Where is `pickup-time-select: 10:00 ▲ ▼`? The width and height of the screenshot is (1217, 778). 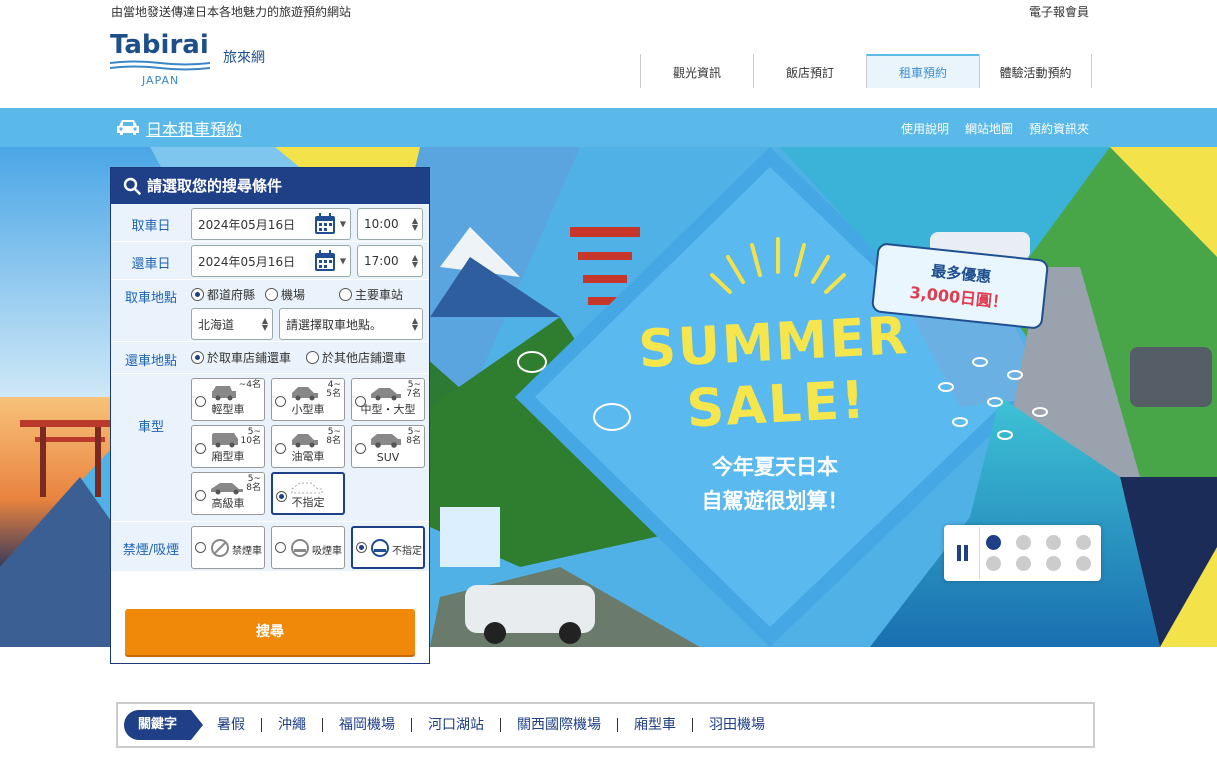 pickup-time-select: 10:00 ▲ ▼ is located at coordinates (390, 224).